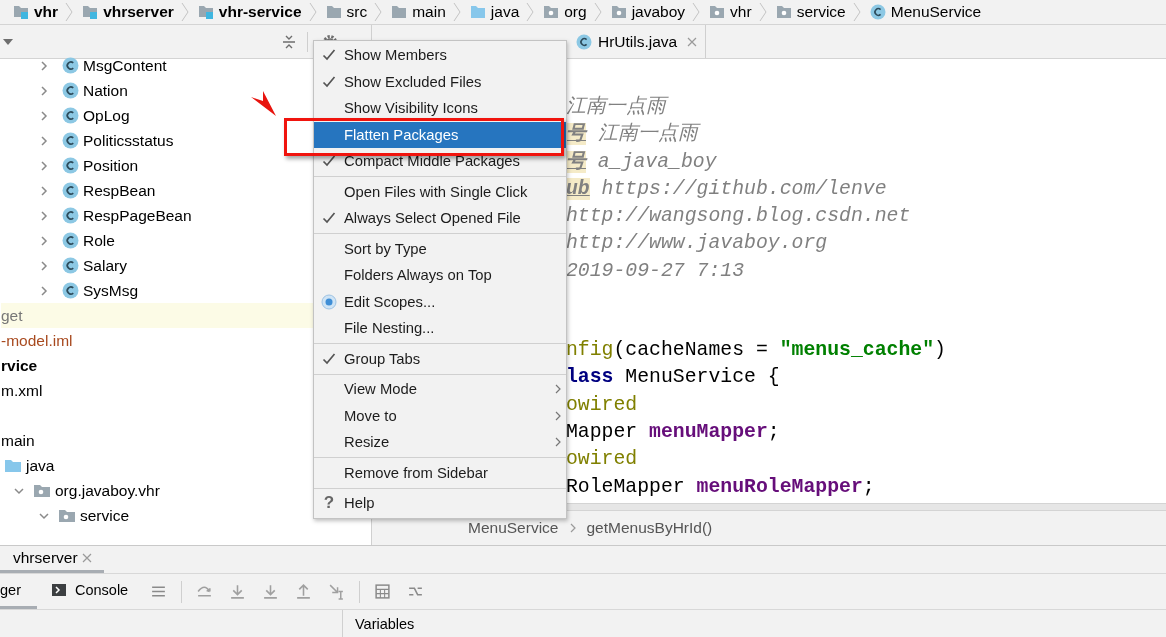  What do you see at coordinates (720, 487) in the screenshot?
I see `code-line: RoleMapper menuRoleMapper;` at bounding box center [720, 487].